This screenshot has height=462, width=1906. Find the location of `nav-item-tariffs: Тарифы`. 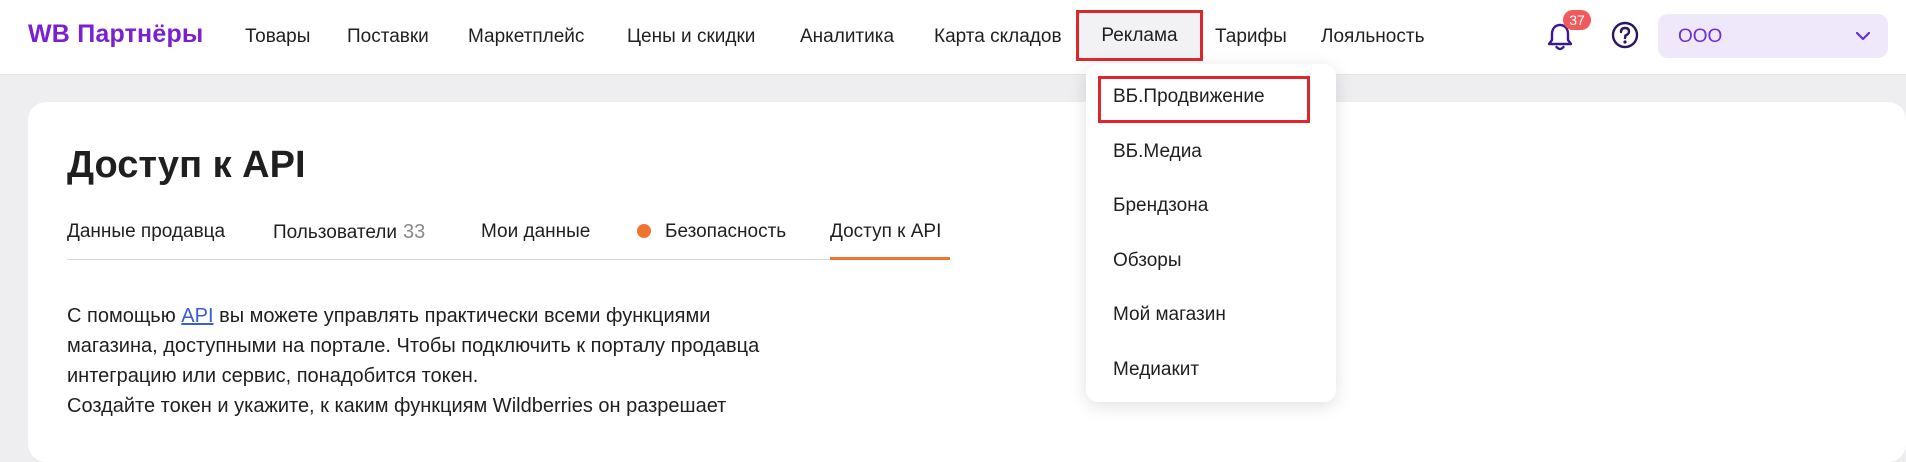

nav-item-tariffs: Тарифы is located at coordinates (1251, 37).